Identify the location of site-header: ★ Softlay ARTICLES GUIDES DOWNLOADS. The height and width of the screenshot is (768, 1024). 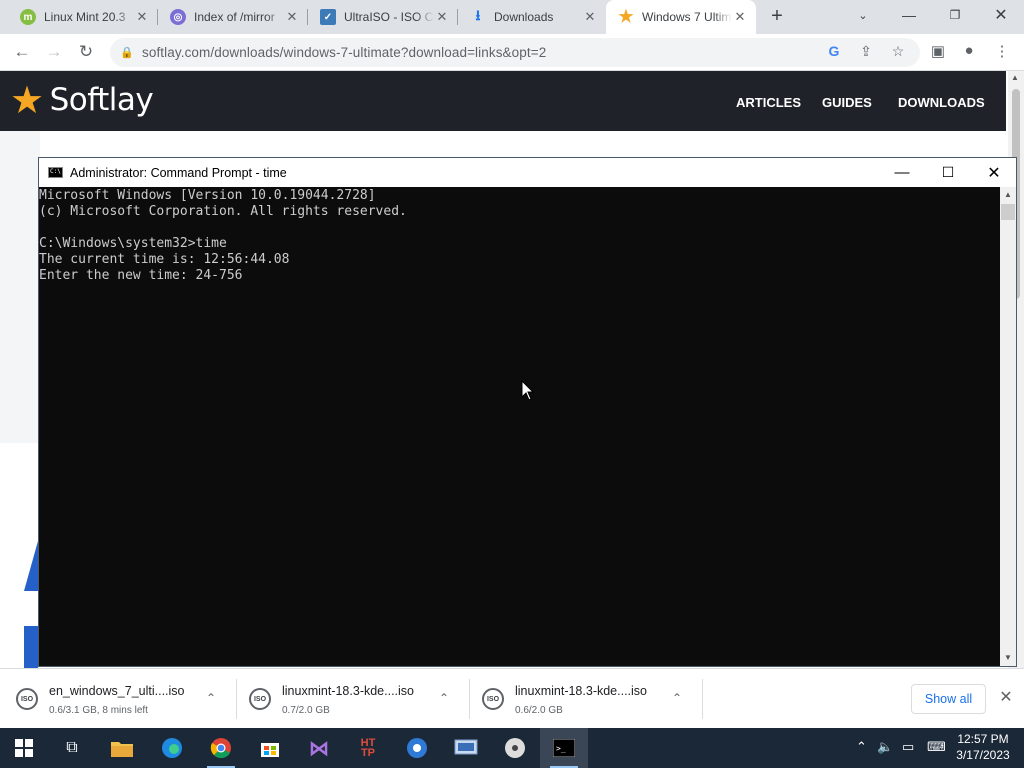
(503, 101).